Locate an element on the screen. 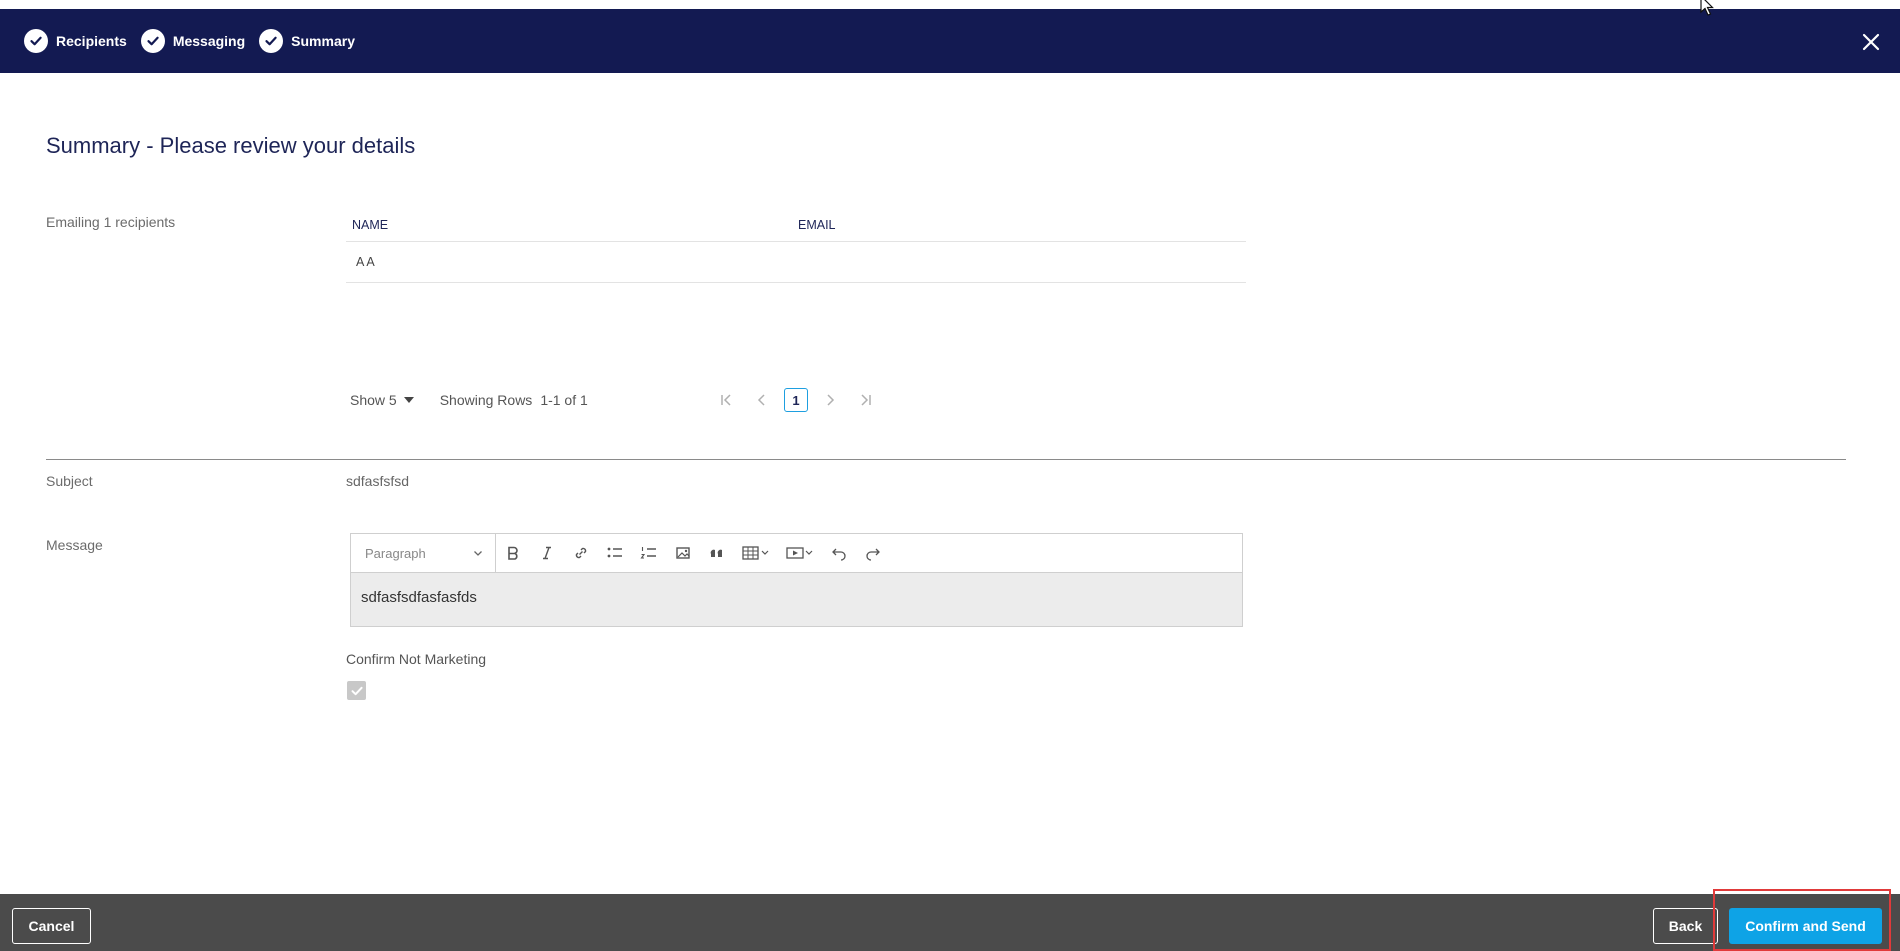 This screenshot has width=1900, height=951. top-strip is located at coordinates (950, 4).